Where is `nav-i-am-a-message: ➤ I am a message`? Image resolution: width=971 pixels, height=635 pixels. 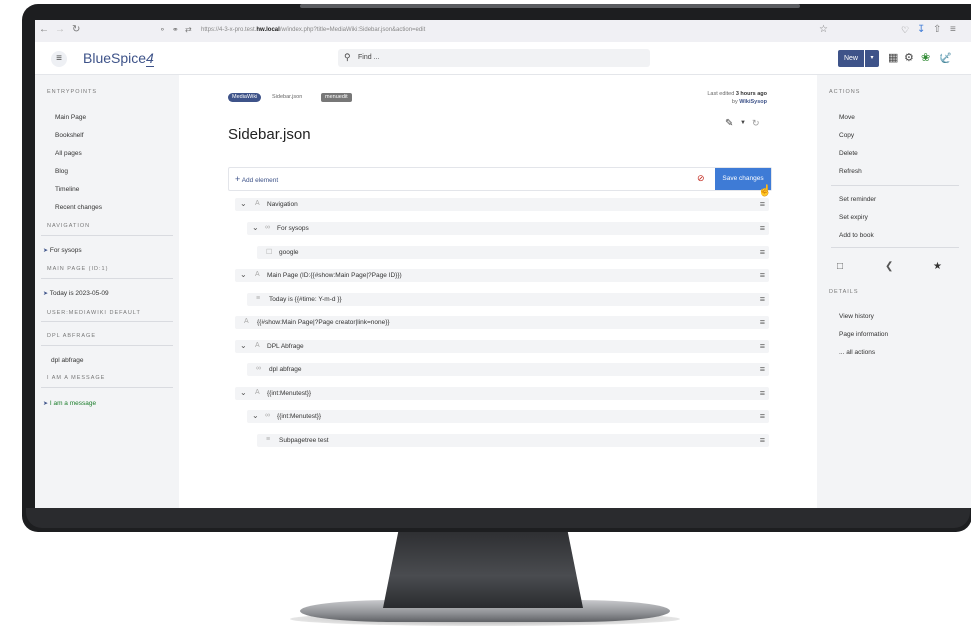 nav-i-am-a-message: ➤ I am a message is located at coordinates (69, 403).